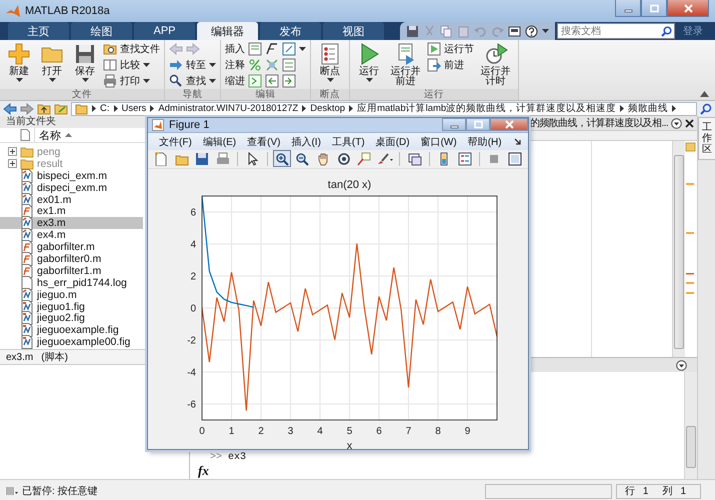 The width and height of the screenshot is (715, 500). I want to click on menu-item: 插入(I), so click(306, 141).